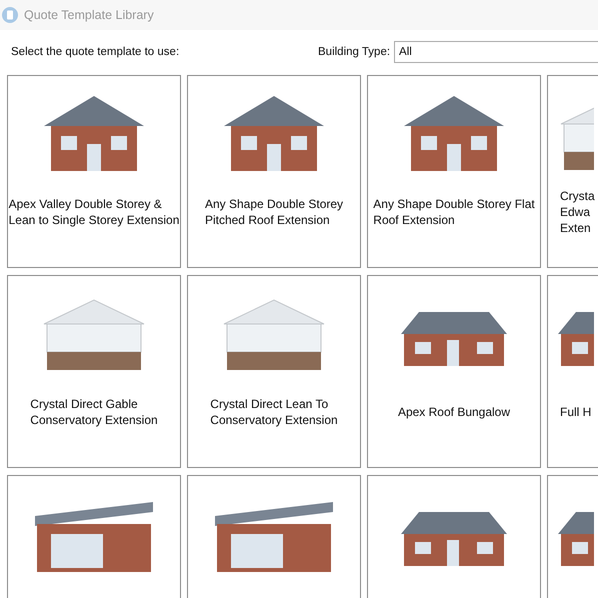 The height and width of the screenshot is (598, 598). Describe the element at coordinates (89, 15) in the screenshot. I see `window-title: Quote Template Library` at that location.